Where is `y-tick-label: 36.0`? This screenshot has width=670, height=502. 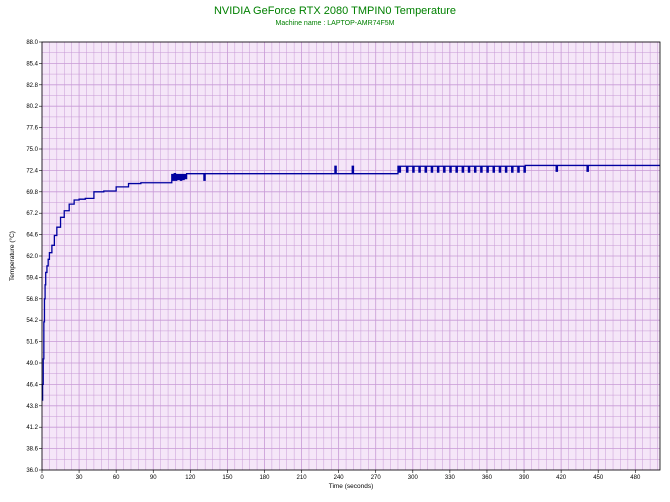 y-tick-label: 36.0 is located at coordinates (32, 471).